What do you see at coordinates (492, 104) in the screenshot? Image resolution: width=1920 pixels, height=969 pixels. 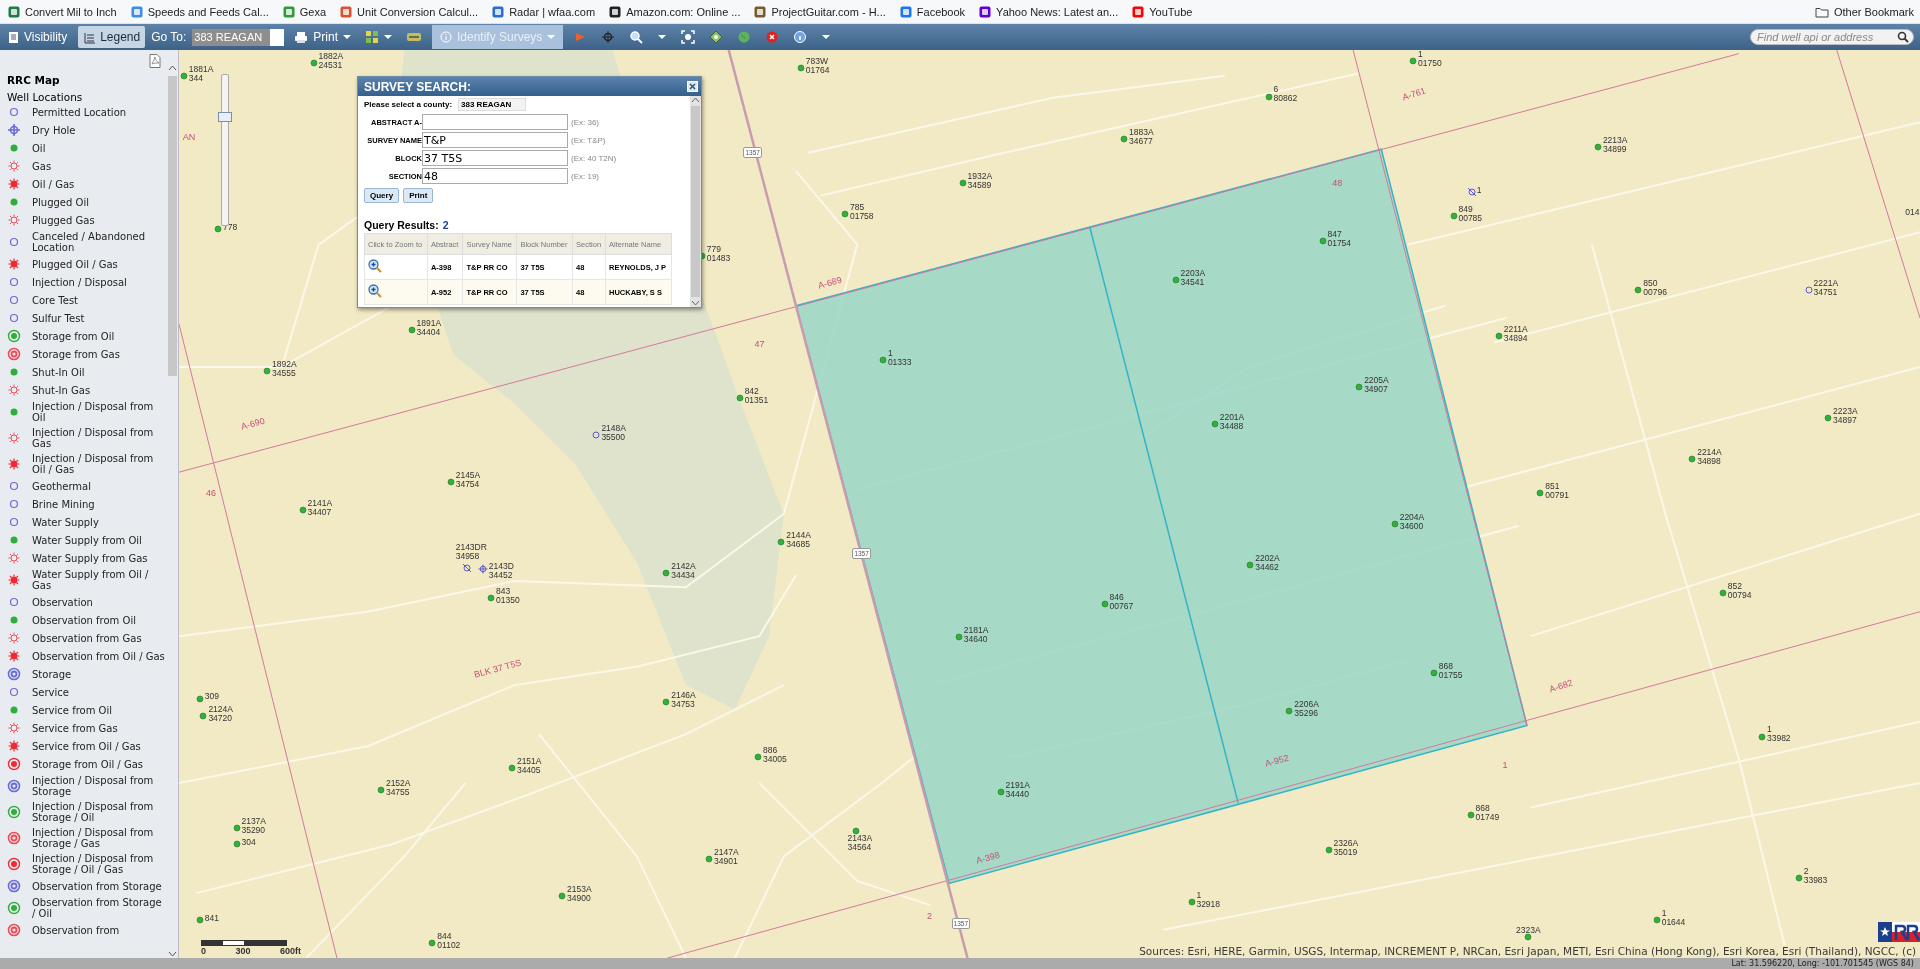 I see `county-dropdown: 383 REAGAN` at bounding box center [492, 104].